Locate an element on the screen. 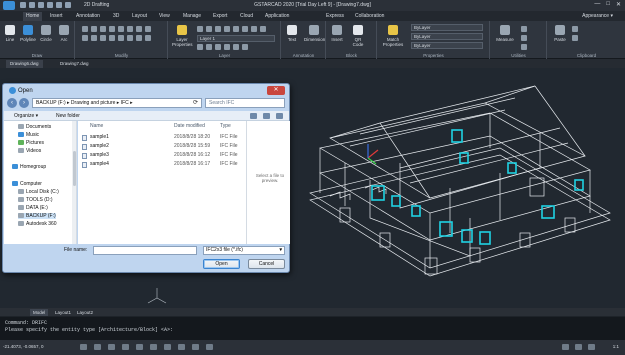  arc-button: Arc is located at coordinates (64, 33).